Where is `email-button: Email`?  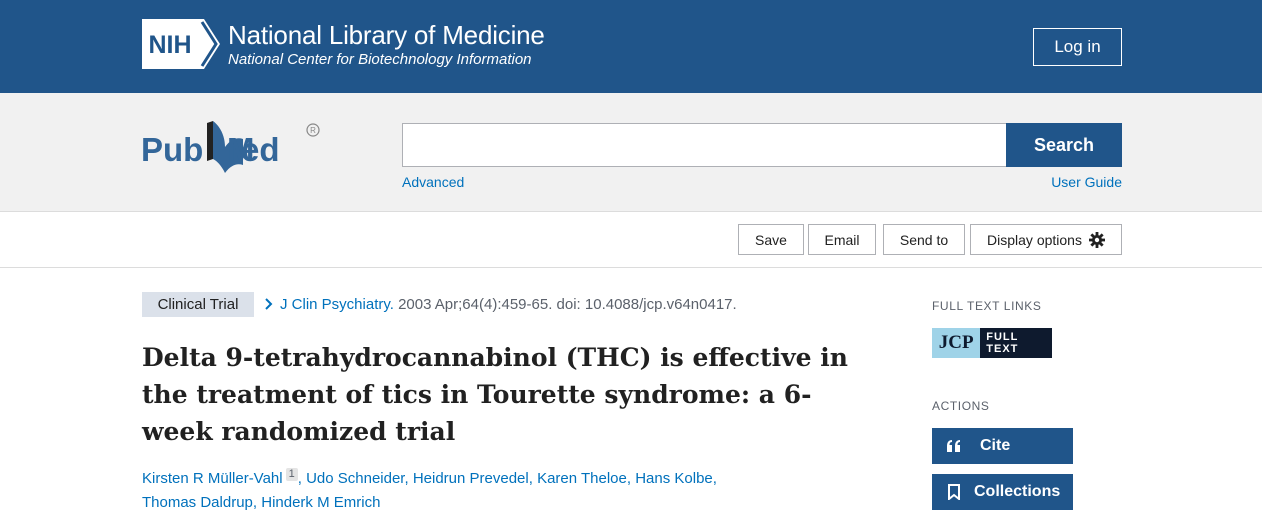
email-button: Email is located at coordinates (842, 239).